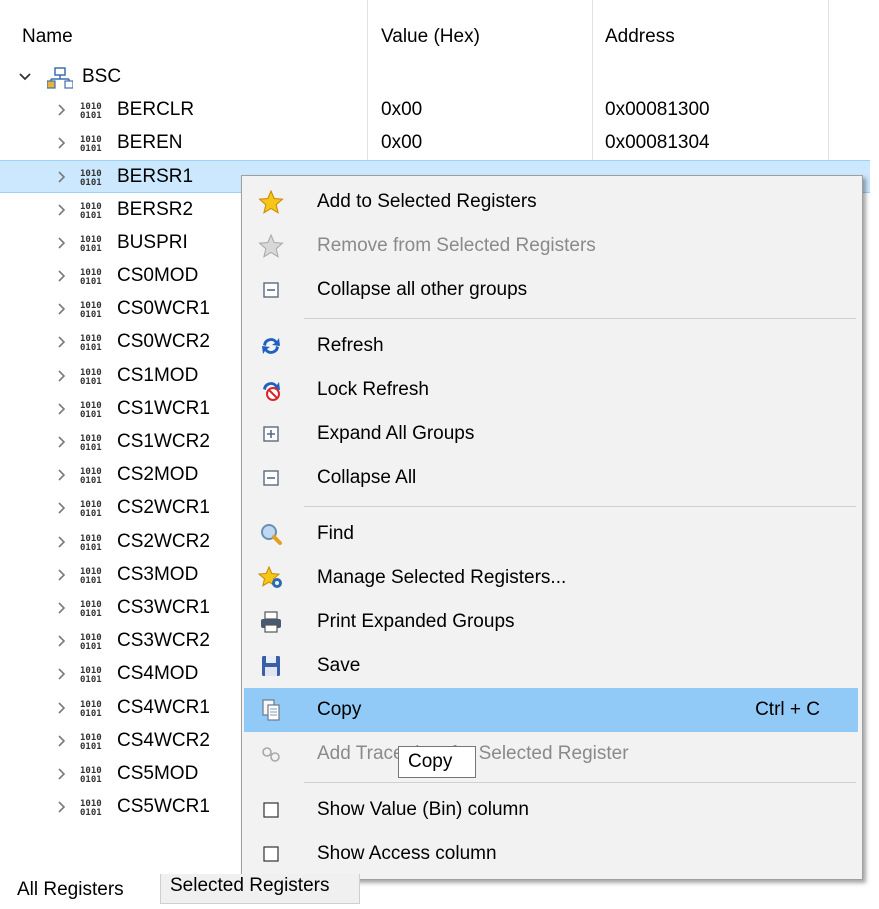 Image resolution: width=879 pixels, height=909 pixels. Describe the element at coordinates (163, 309) in the screenshot. I see `register-name: CS0WCR1` at that location.